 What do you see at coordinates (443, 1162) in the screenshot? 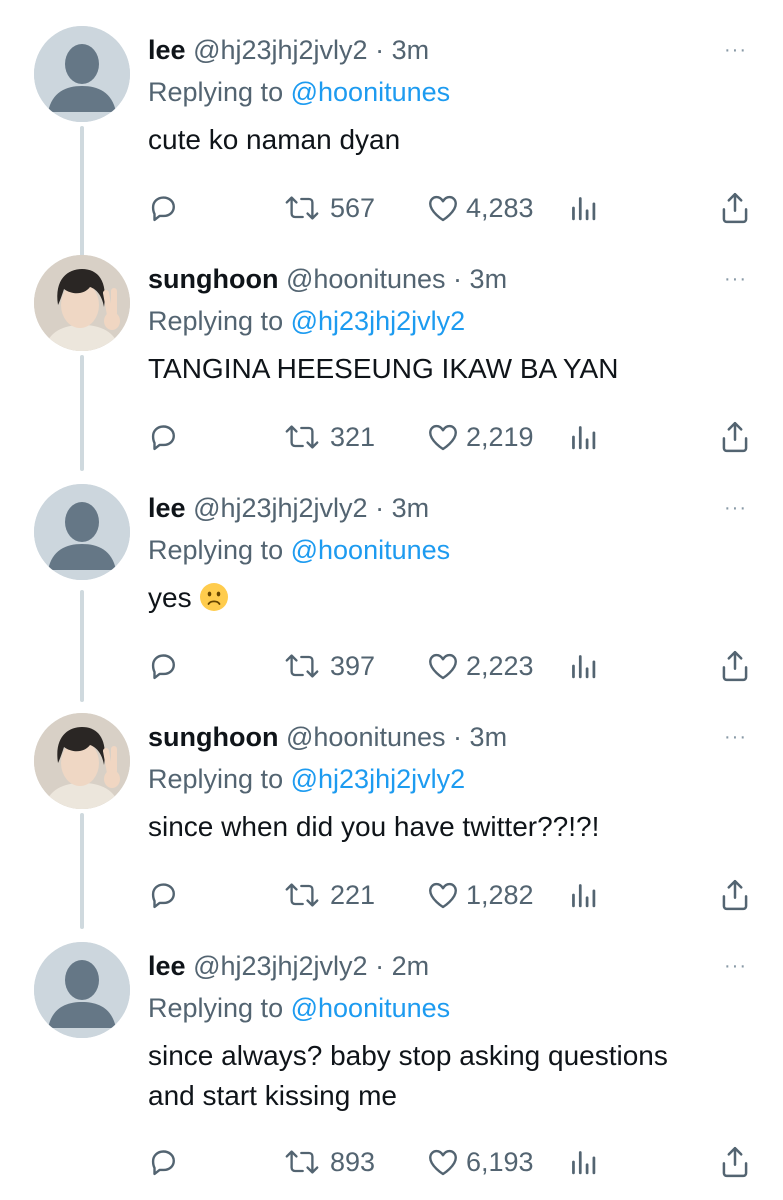
I see `like-icon` at bounding box center [443, 1162].